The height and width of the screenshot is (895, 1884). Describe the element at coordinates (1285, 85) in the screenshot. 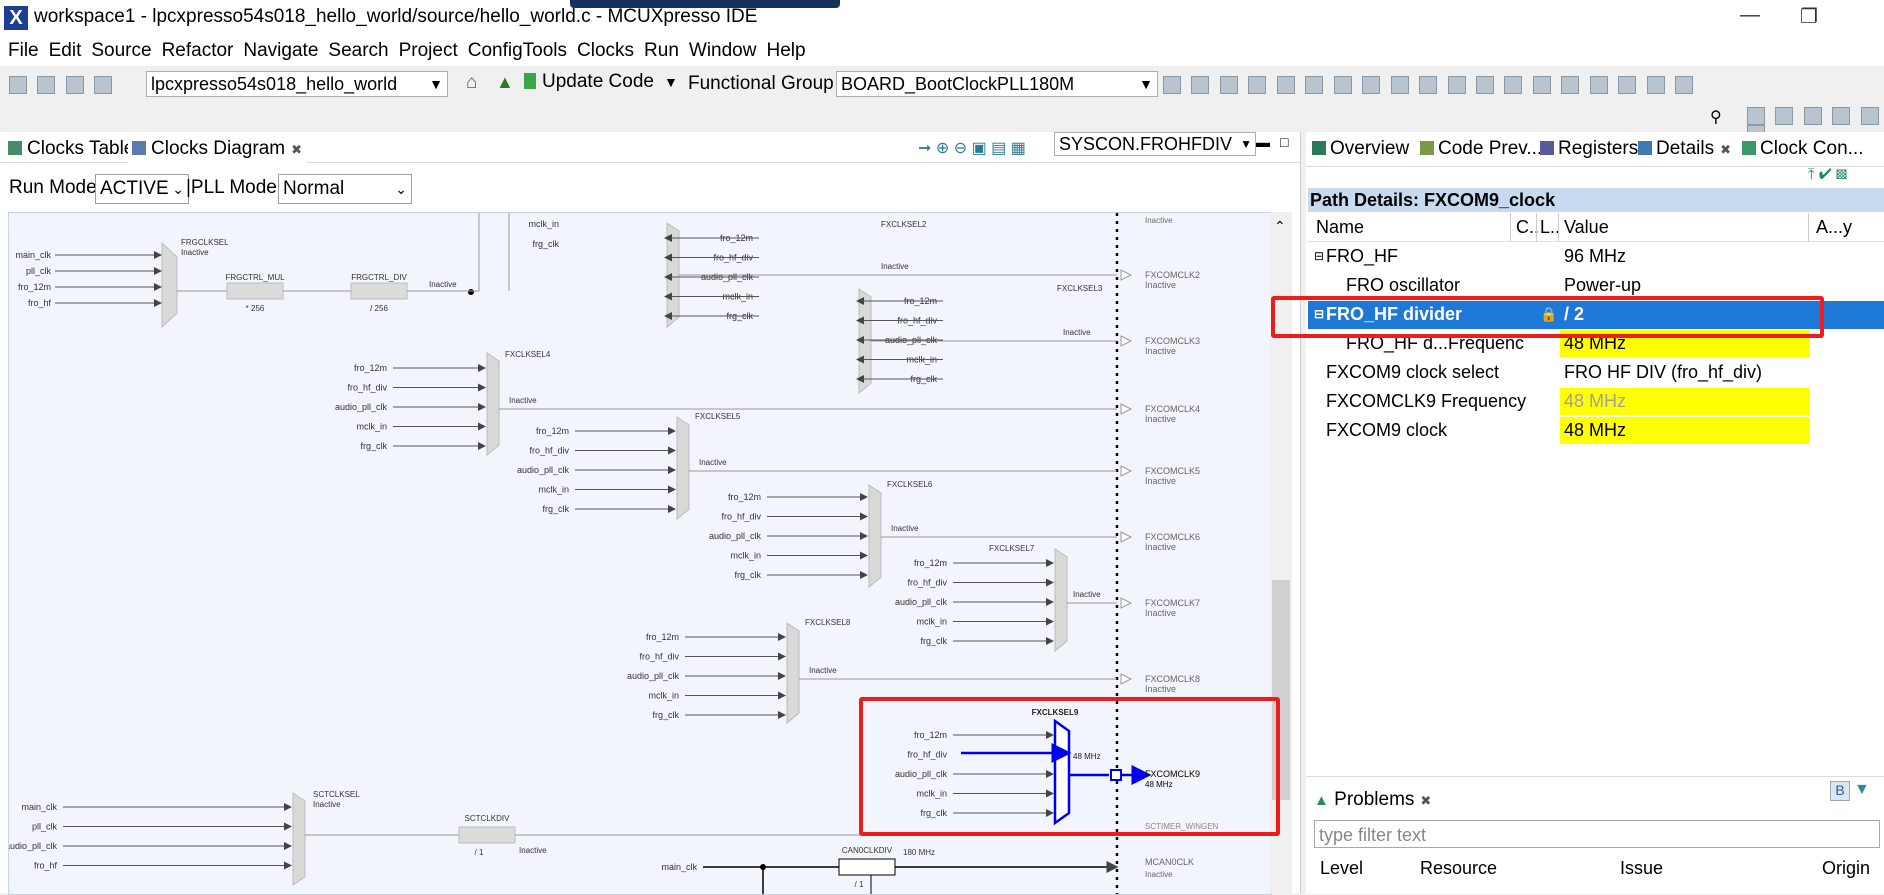

I see `monitor-icon` at that location.